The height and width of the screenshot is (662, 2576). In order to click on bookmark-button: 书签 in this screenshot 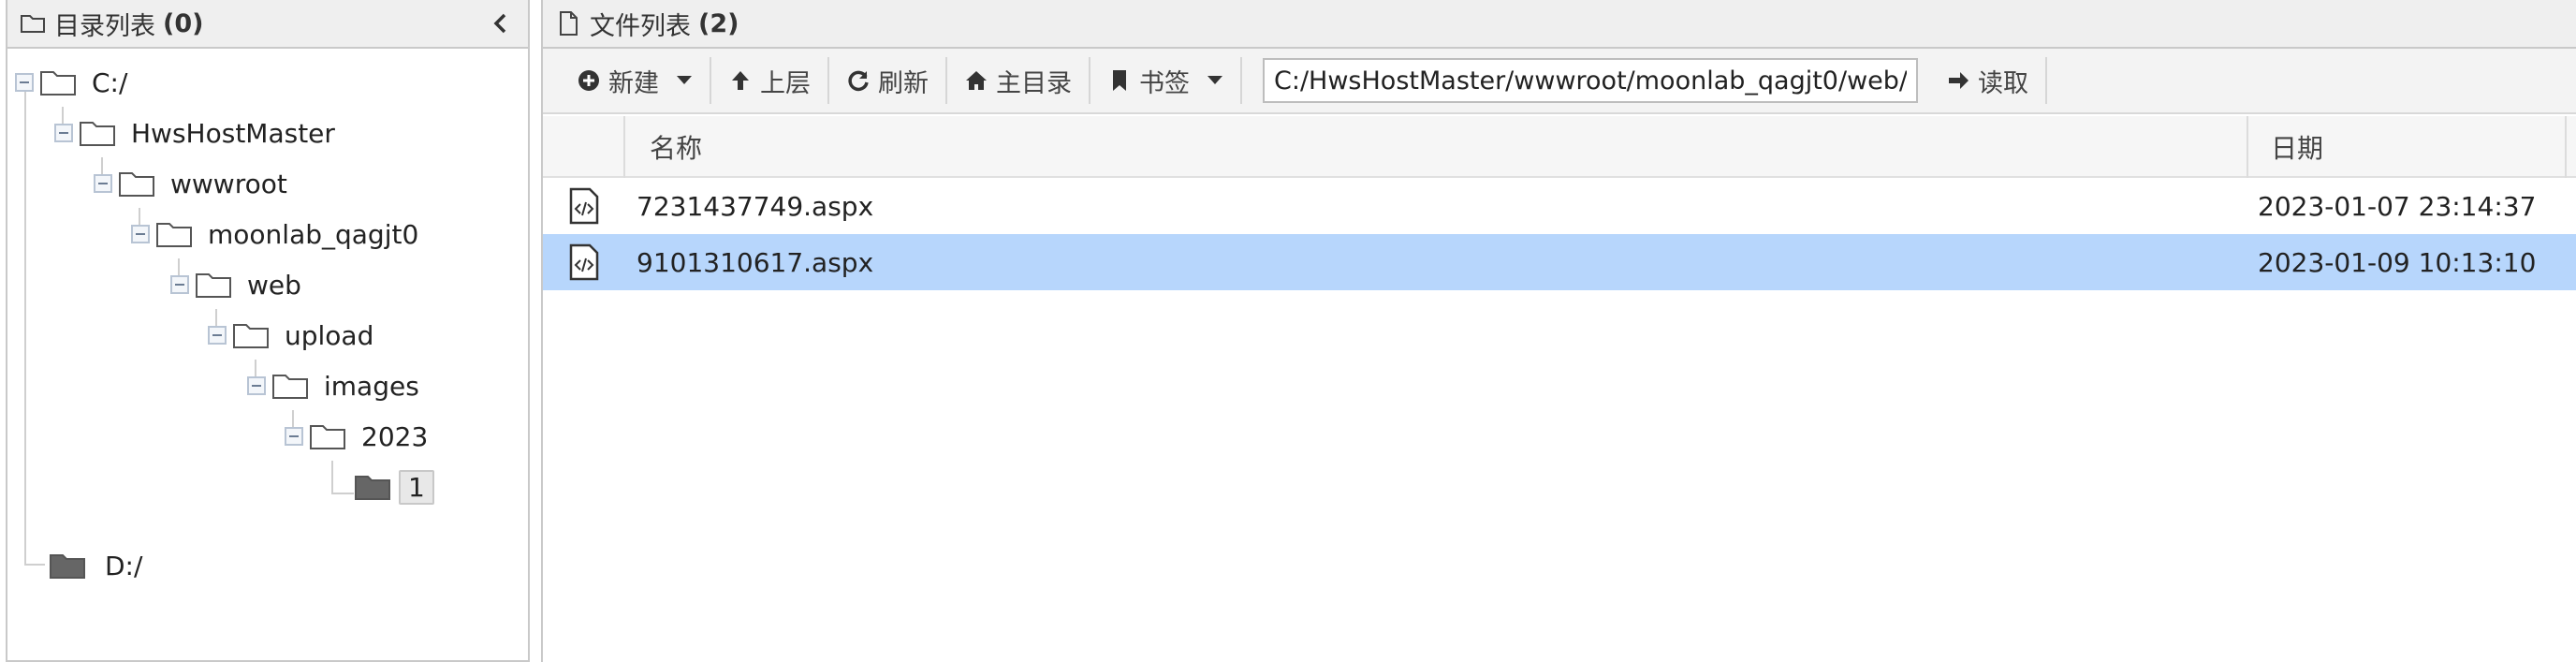, I will do `click(1166, 80)`.